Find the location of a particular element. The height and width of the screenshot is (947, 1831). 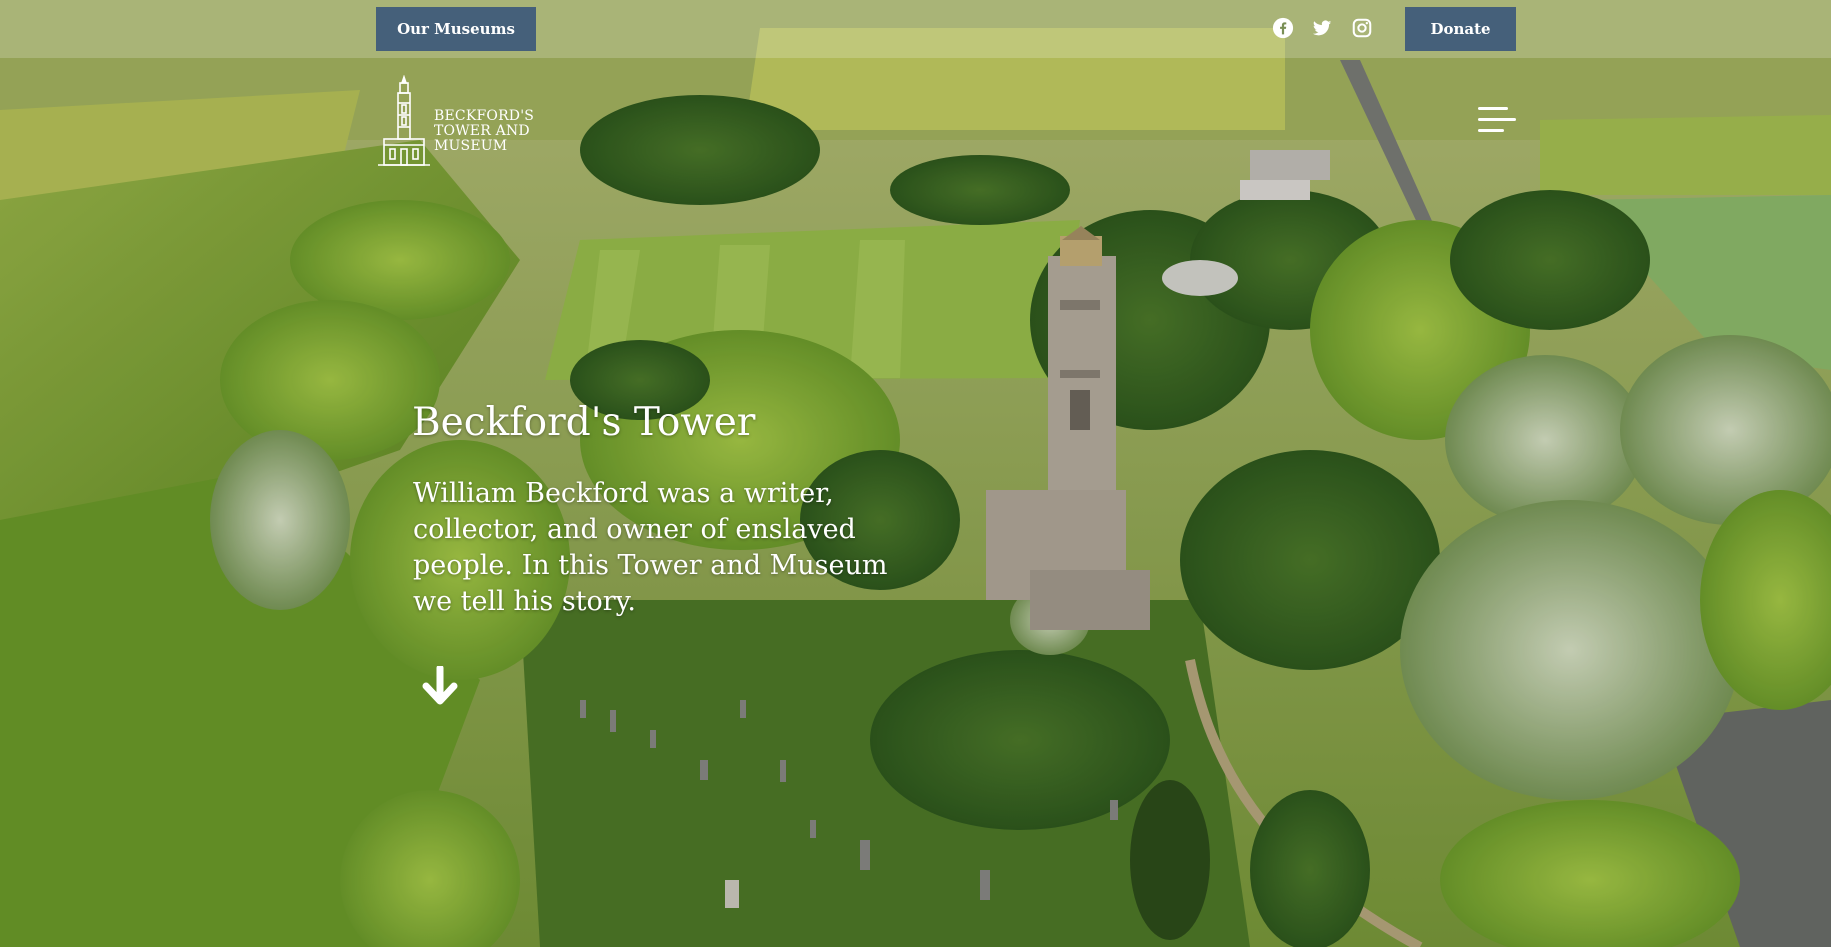

twitter-icon is located at coordinates (1322, 28).